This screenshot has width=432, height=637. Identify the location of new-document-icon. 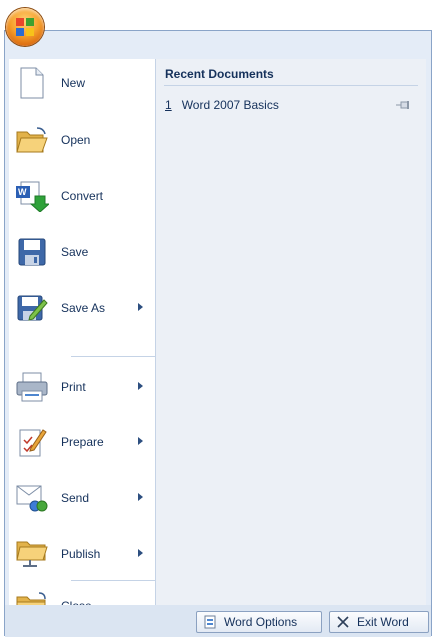
(32, 83).